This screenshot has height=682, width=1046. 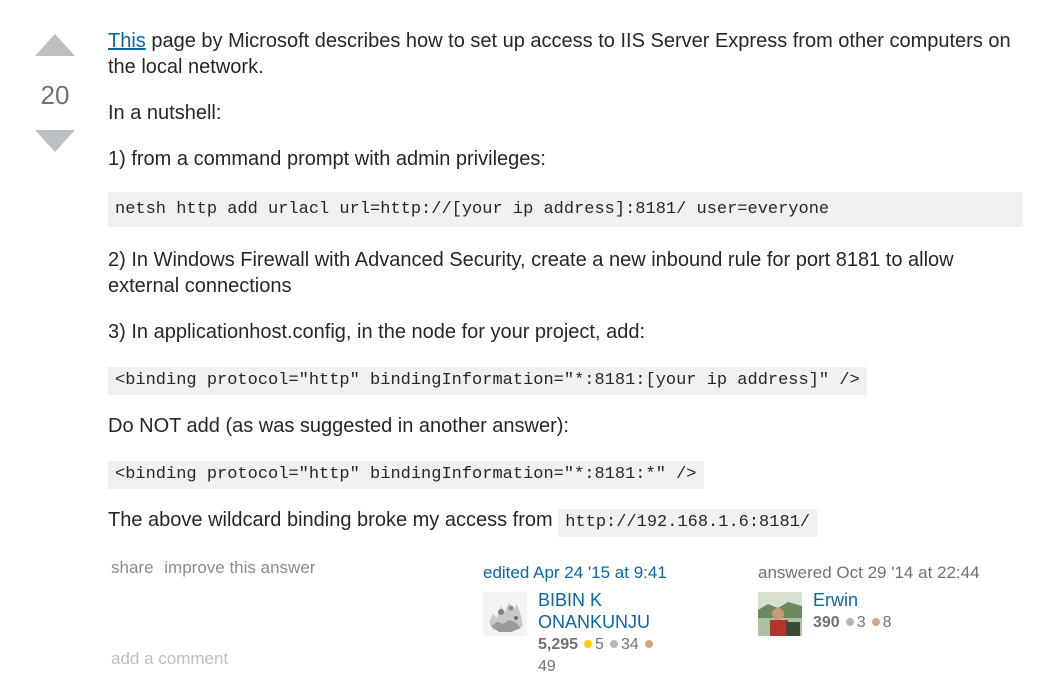 I want to click on author-silver-badges: 3, so click(x=855, y=622).